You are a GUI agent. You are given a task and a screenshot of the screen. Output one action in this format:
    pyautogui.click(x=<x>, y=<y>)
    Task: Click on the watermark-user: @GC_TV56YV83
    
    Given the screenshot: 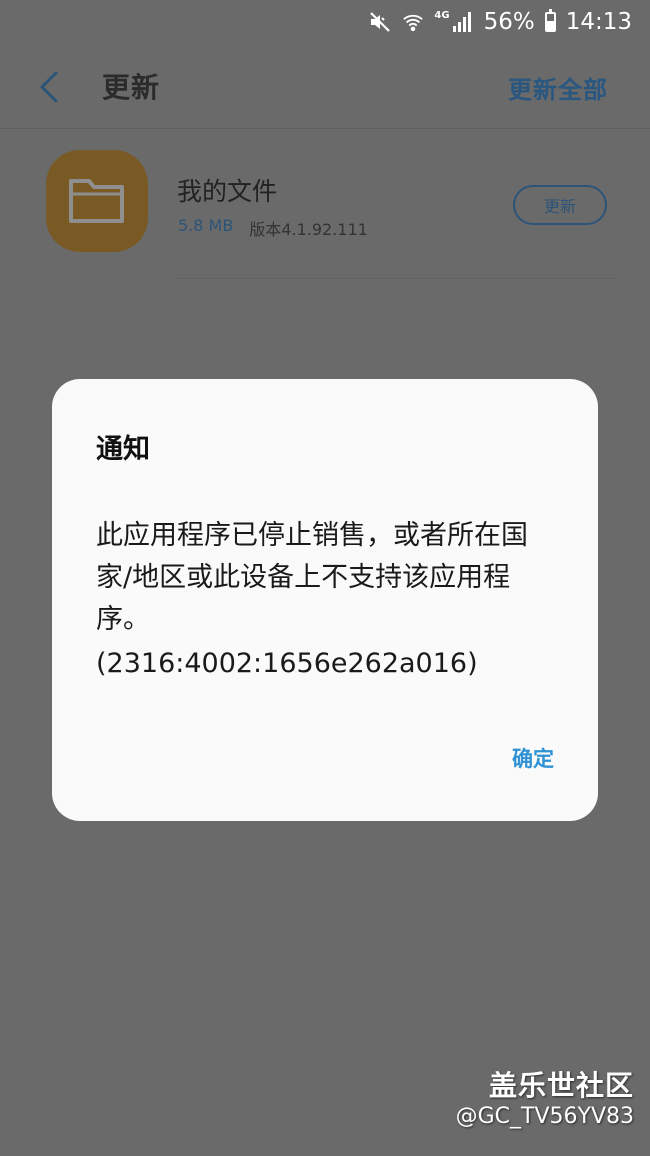 What is the action you would take?
    pyautogui.click(x=544, y=1116)
    